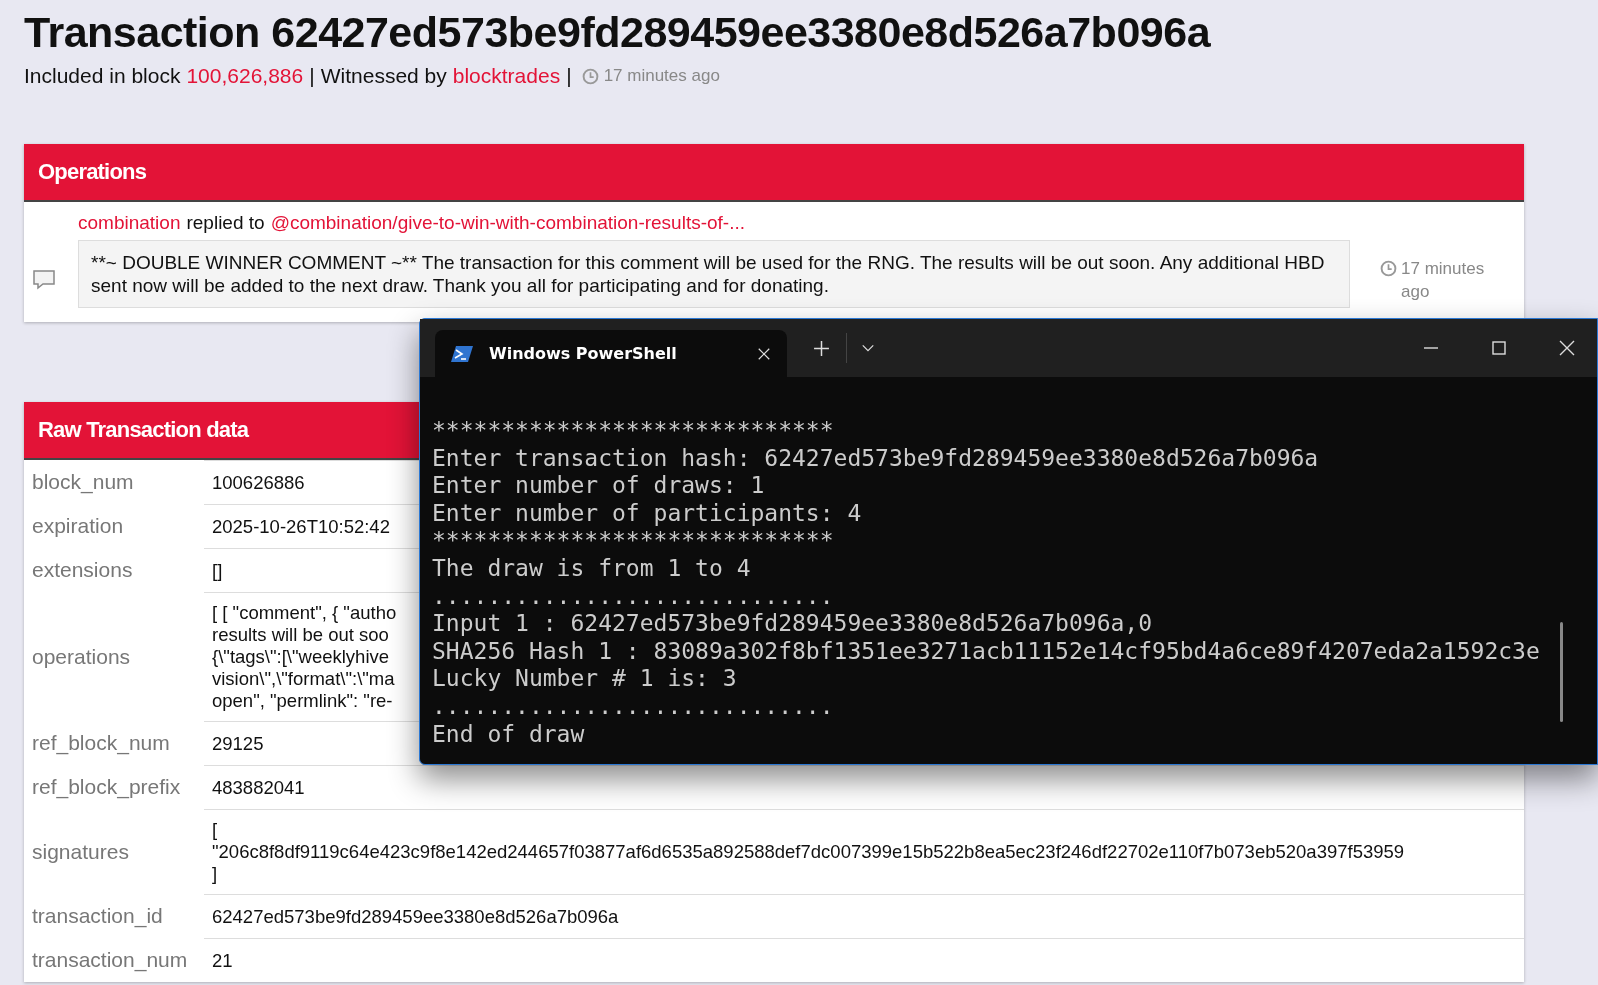 This screenshot has height=985, width=1598. I want to click on field-value: {\"tags\":[\"weeklyhive, so click(301, 657).